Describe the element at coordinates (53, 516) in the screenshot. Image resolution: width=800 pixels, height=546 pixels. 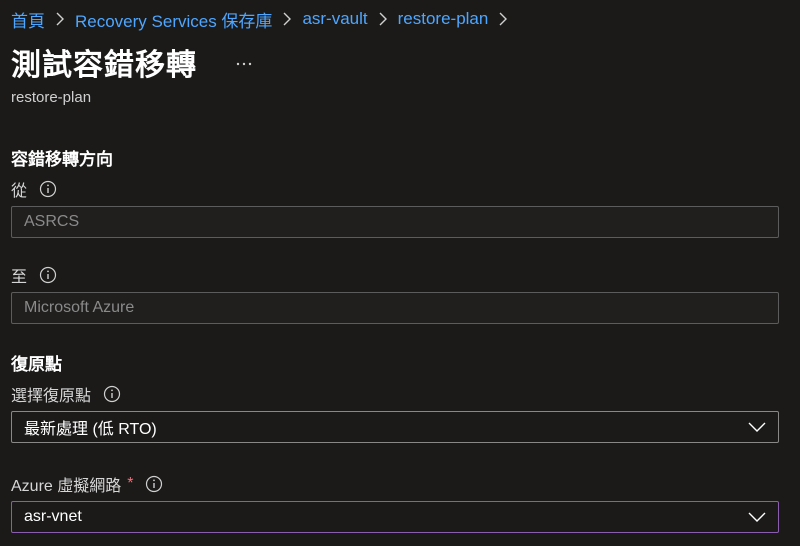
I see `virtual-network-selected-value: asr-vnet` at that location.